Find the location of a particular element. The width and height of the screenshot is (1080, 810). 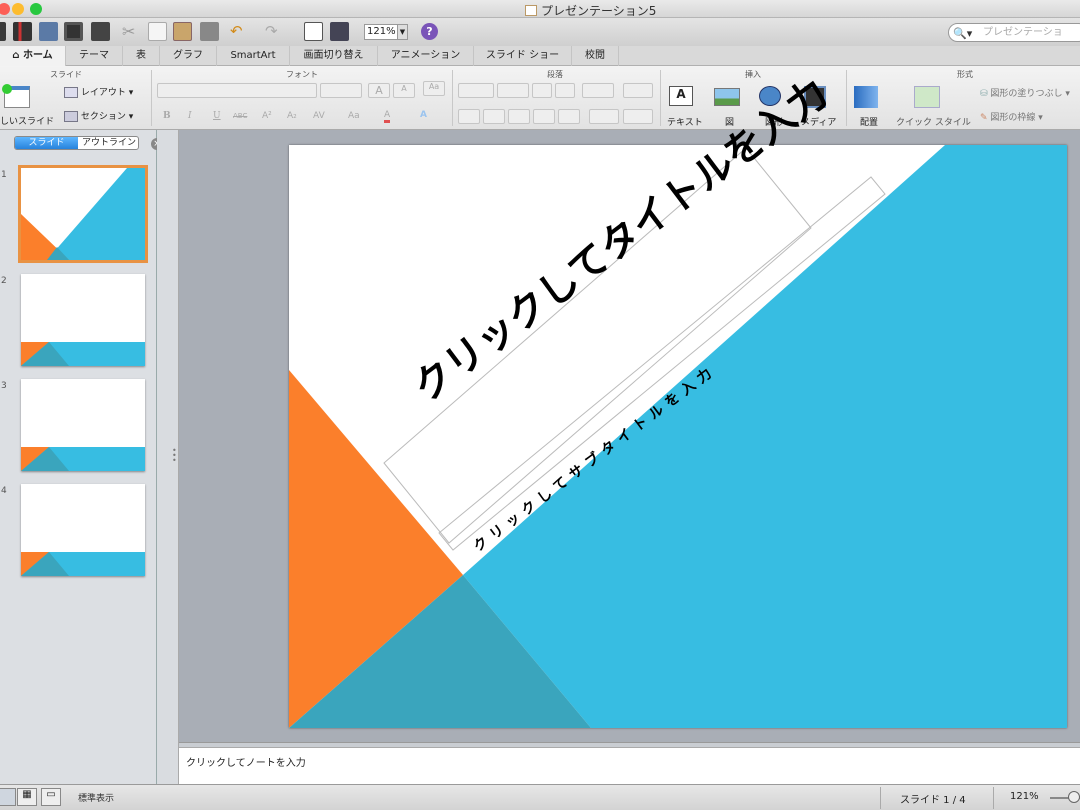

slide-number: 2 is located at coordinates (4, 281).